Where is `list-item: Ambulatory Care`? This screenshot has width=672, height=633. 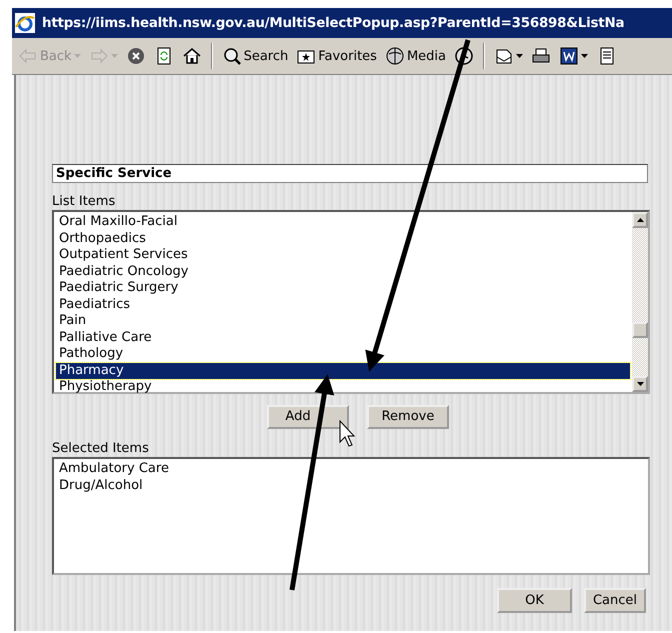 list-item: Ambulatory Care is located at coordinates (351, 469).